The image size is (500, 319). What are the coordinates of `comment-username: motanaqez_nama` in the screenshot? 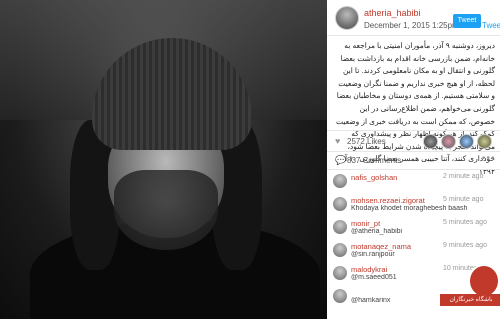 It's located at (381, 246).